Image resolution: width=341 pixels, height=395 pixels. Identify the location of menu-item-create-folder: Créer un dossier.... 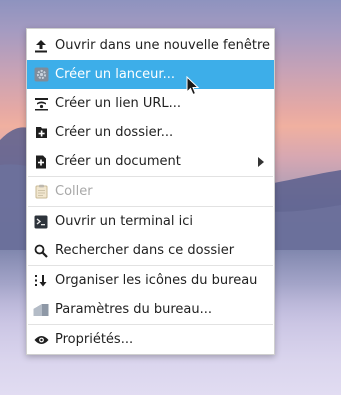
(150, 132).